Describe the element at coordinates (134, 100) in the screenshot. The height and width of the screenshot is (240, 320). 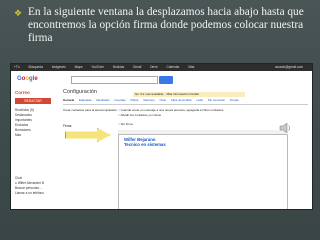
I see `tab-filters: Filtros` at that location.